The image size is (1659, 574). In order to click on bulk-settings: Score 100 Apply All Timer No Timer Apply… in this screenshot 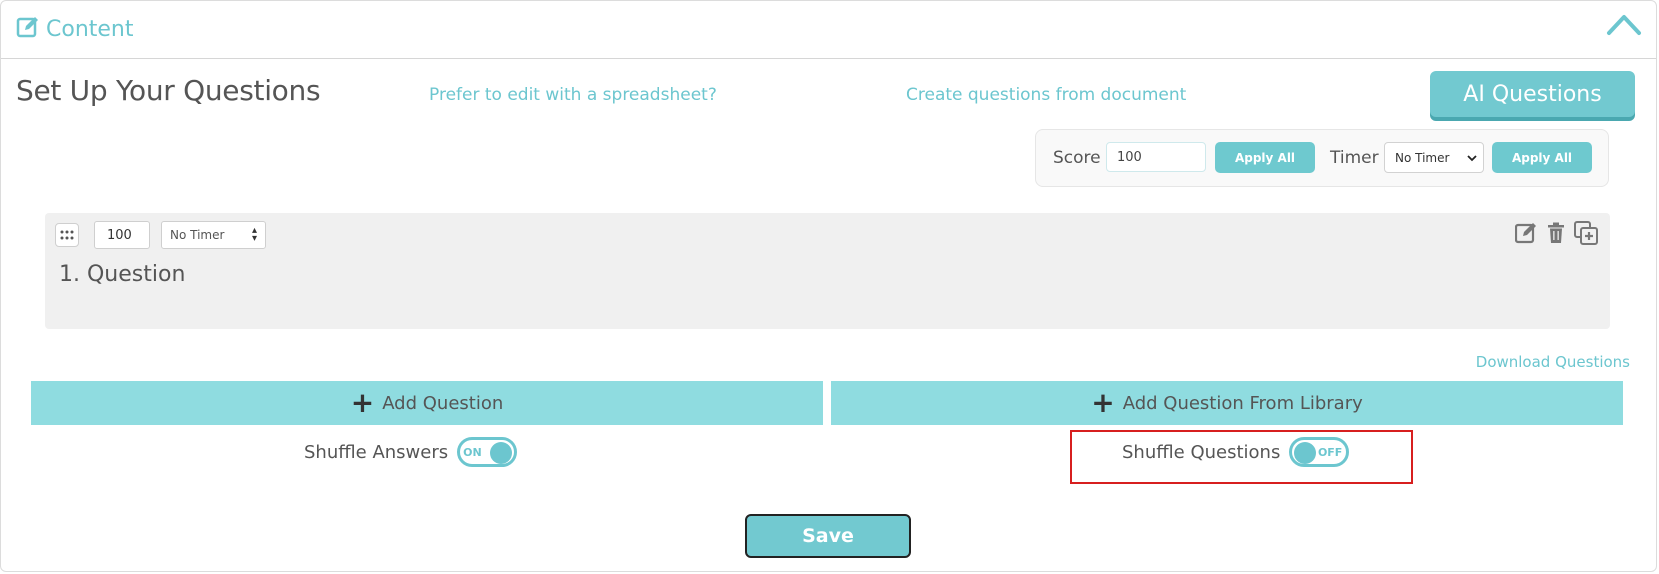, I will do `click(1322, 158)`.